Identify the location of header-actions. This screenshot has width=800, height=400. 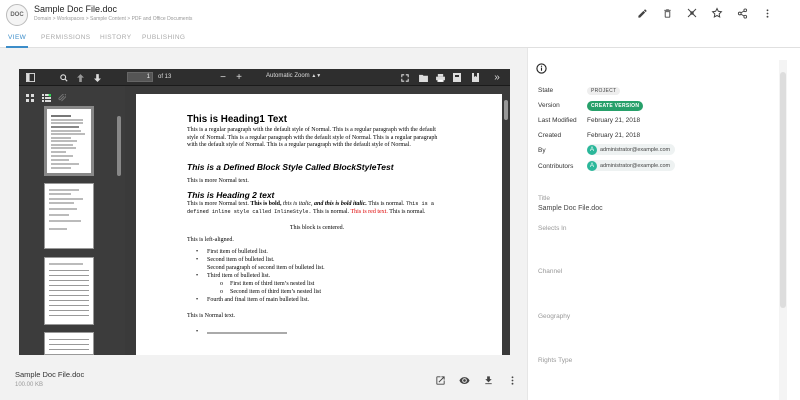
(704, 13).